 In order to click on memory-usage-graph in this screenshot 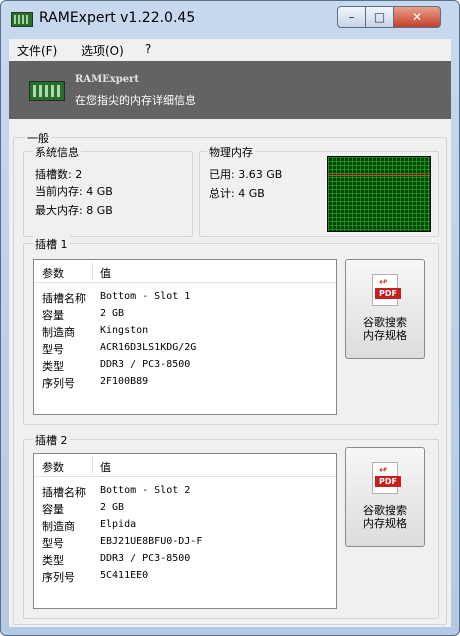, I will do `click(379, 194)`.